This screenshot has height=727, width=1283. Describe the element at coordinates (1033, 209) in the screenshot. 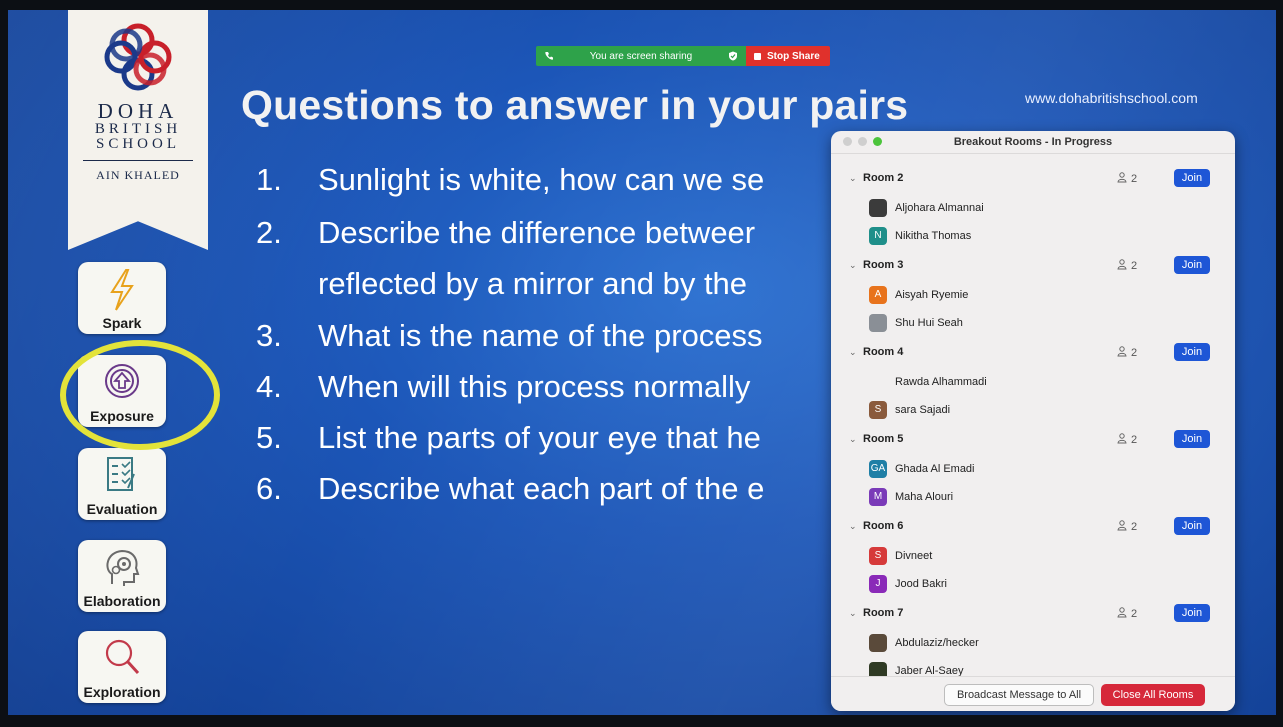

I see `participant-row: Aljohara Almannai` at that location.